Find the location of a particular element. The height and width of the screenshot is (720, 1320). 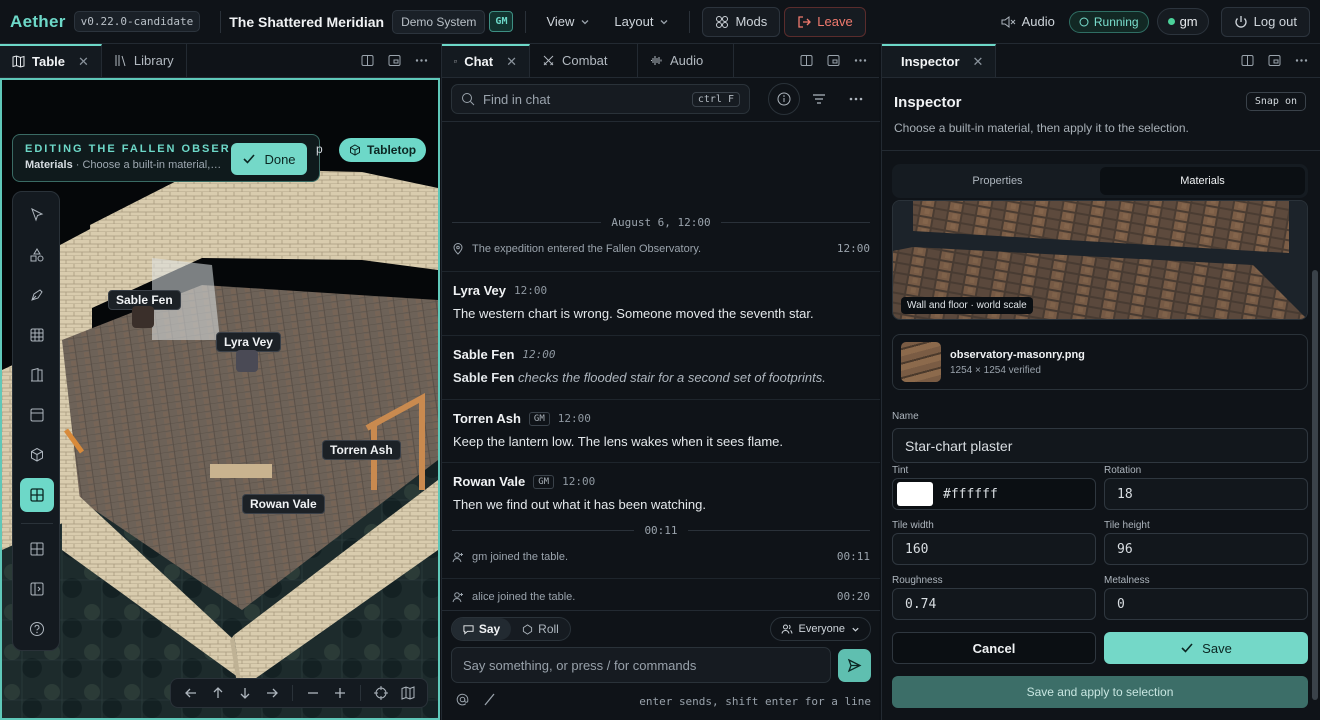

tool-select is located at coordinates (37, 215).